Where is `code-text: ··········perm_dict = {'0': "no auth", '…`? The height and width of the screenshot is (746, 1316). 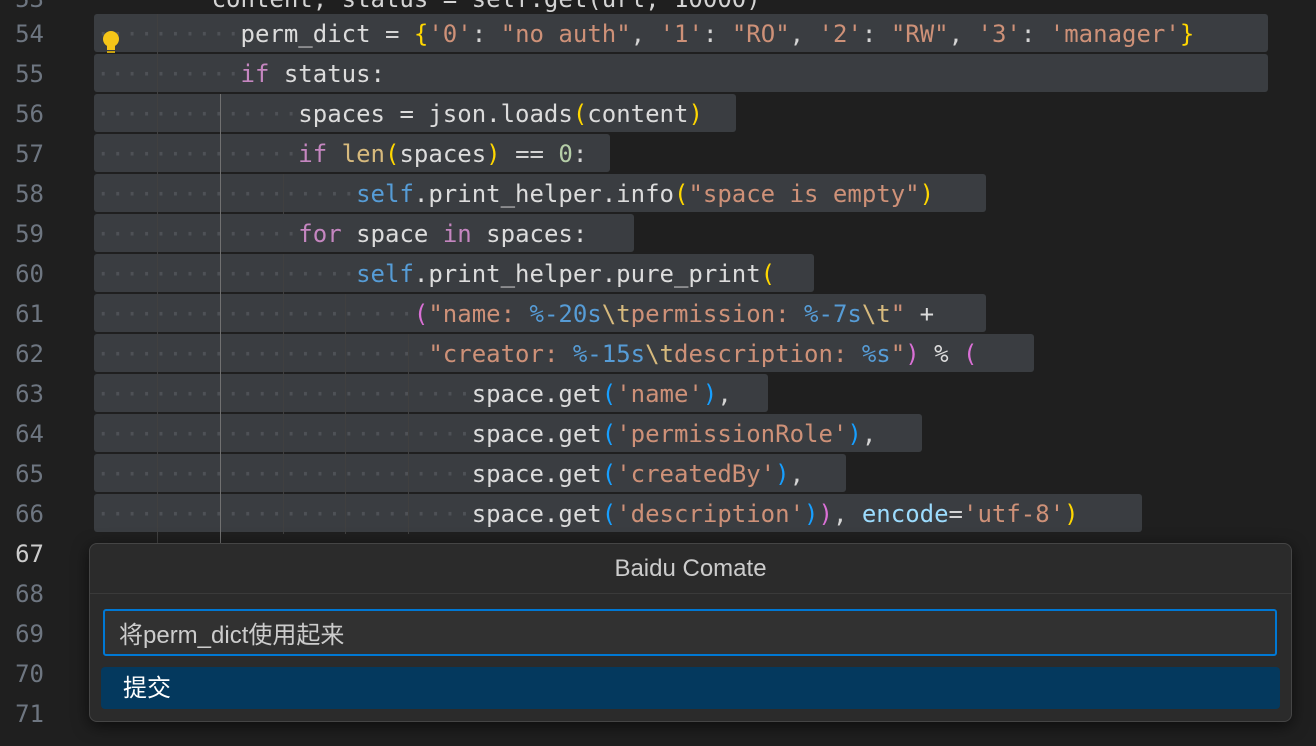 code-text: ··········perm_dict = {'0': "no auth", '… is located at coordinates (645, 34).